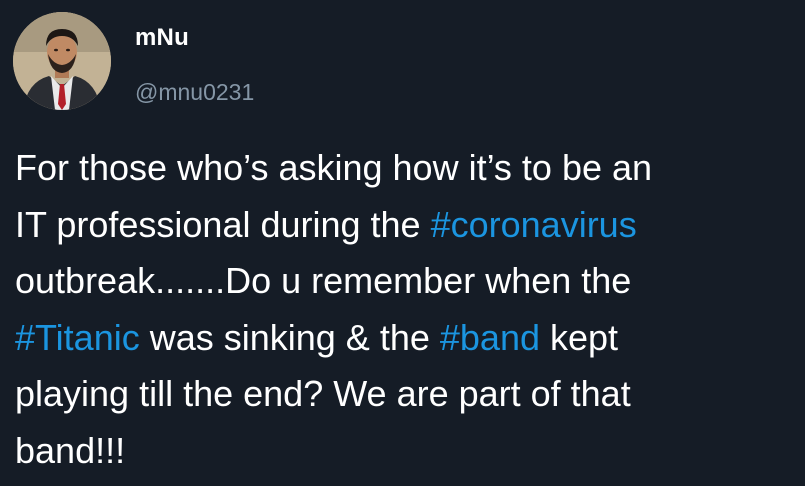 The width and height of the screenshot is (805, 486). I want to click on tweet-text-segment: was sinking & the, so click(289, 337).